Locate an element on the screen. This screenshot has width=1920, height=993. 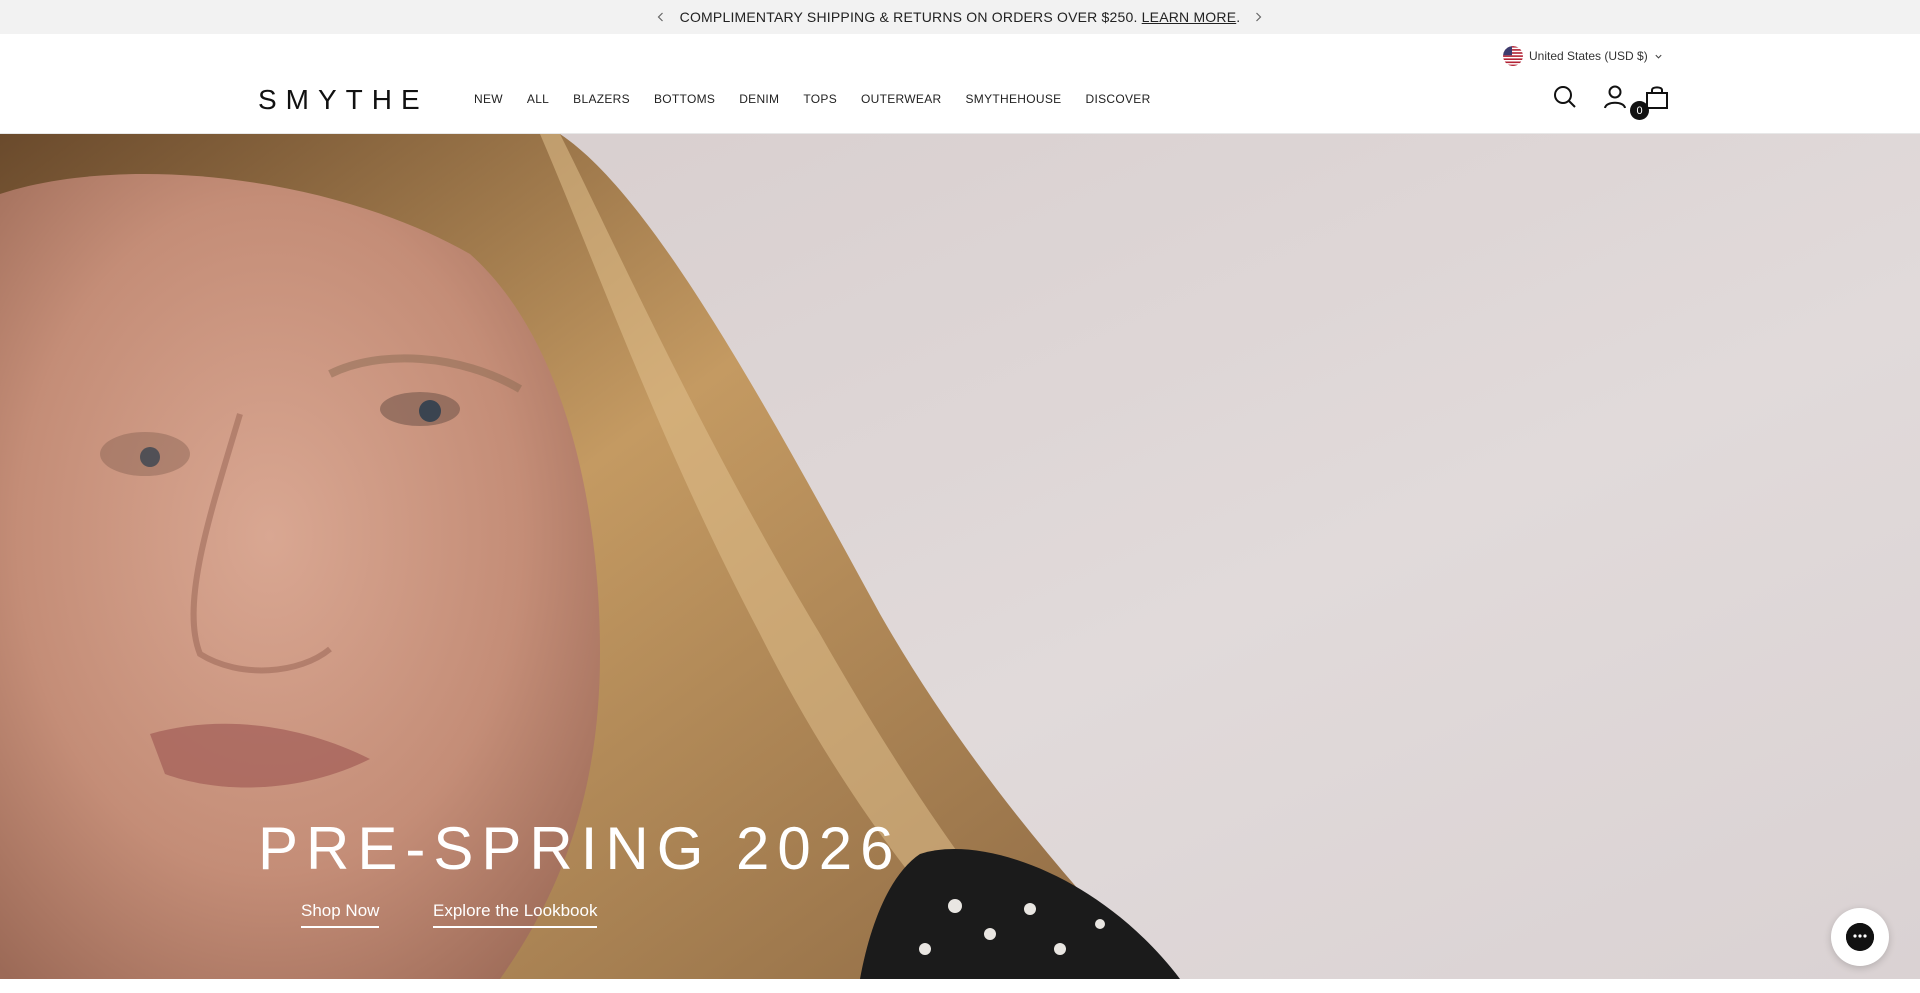
chat-icon is located at coordinates (1860, 937).